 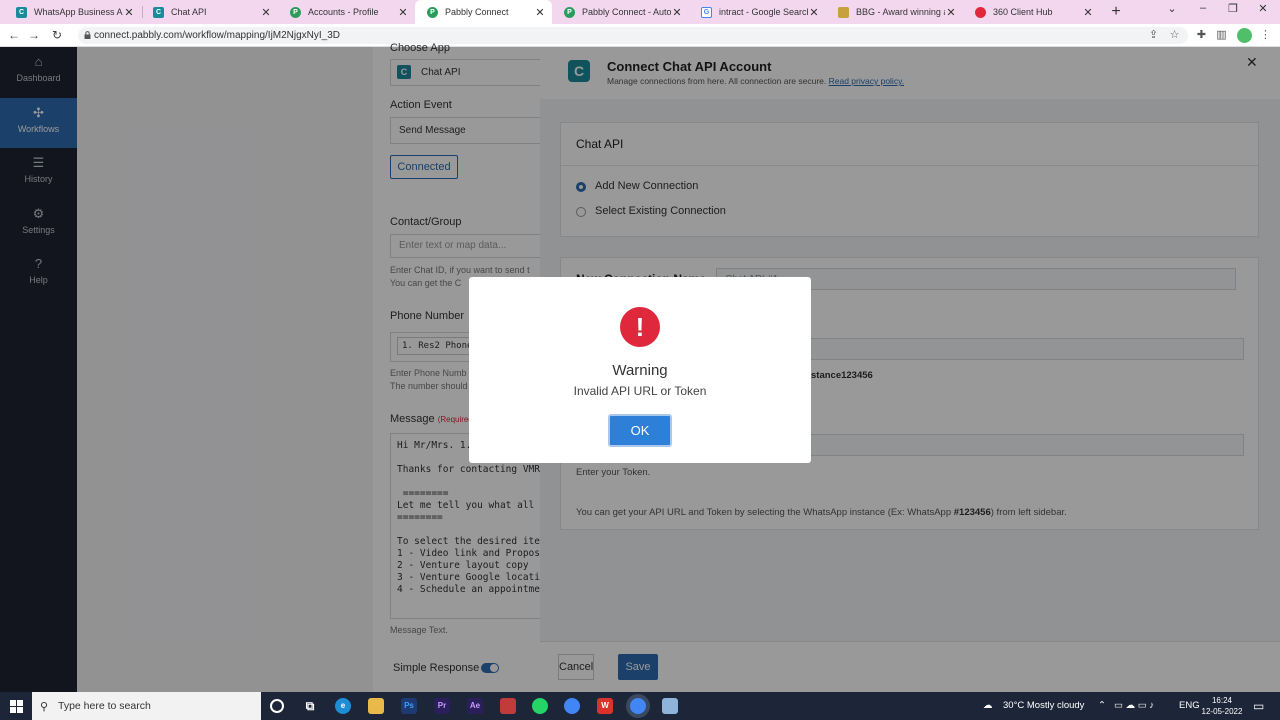 I want to click on star-icon: ☆, so click(x=1174, y=35).